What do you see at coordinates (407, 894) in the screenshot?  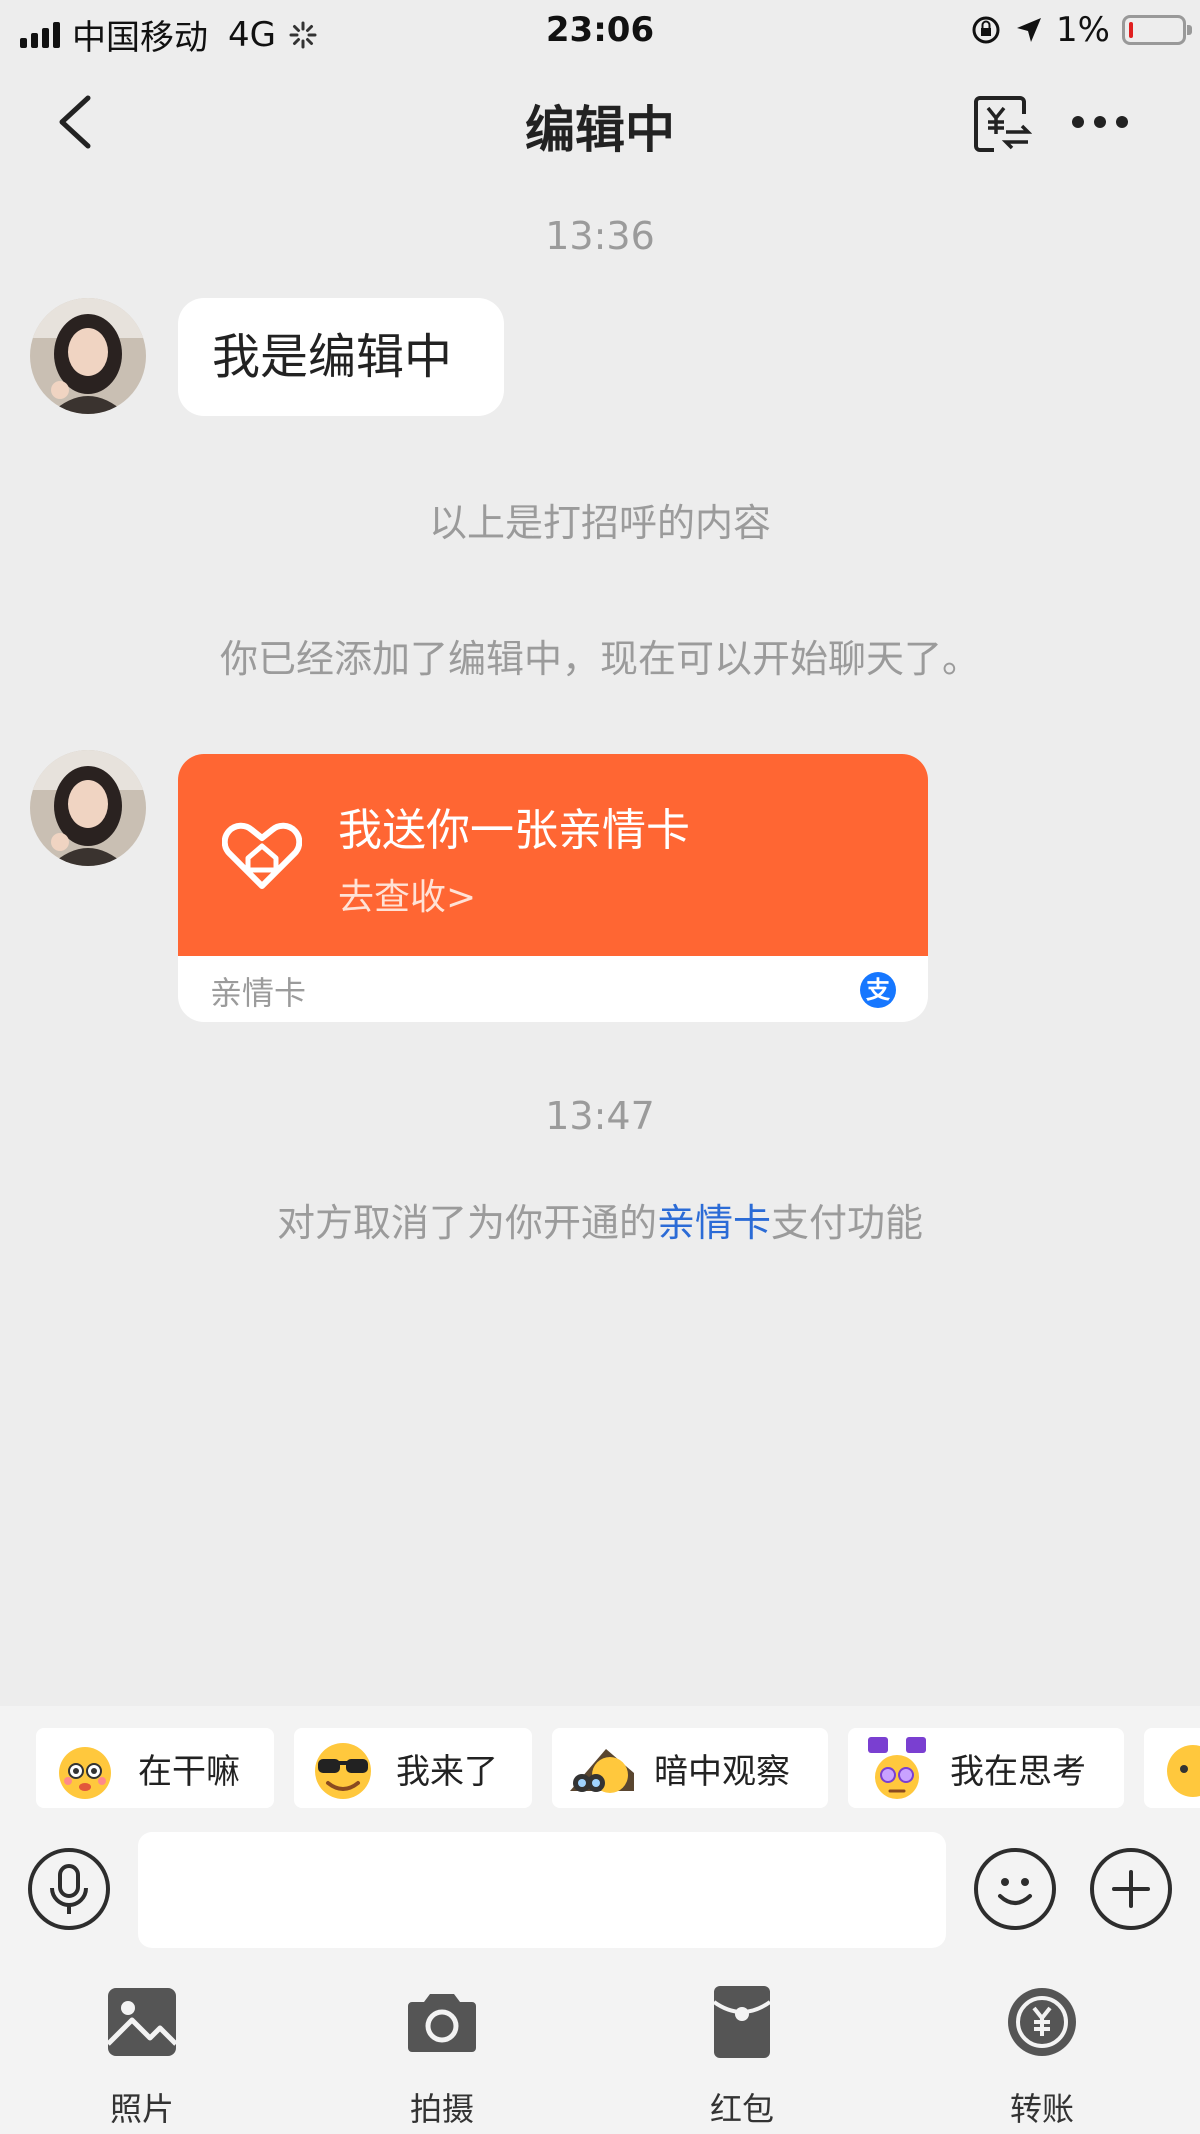 I see `family-card-action: 去查收>` at bounding box center [407, 894].